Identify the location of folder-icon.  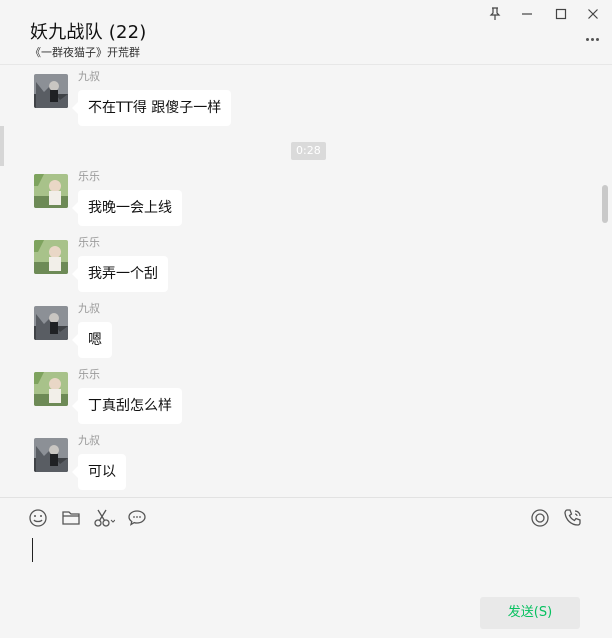
(71, 518).